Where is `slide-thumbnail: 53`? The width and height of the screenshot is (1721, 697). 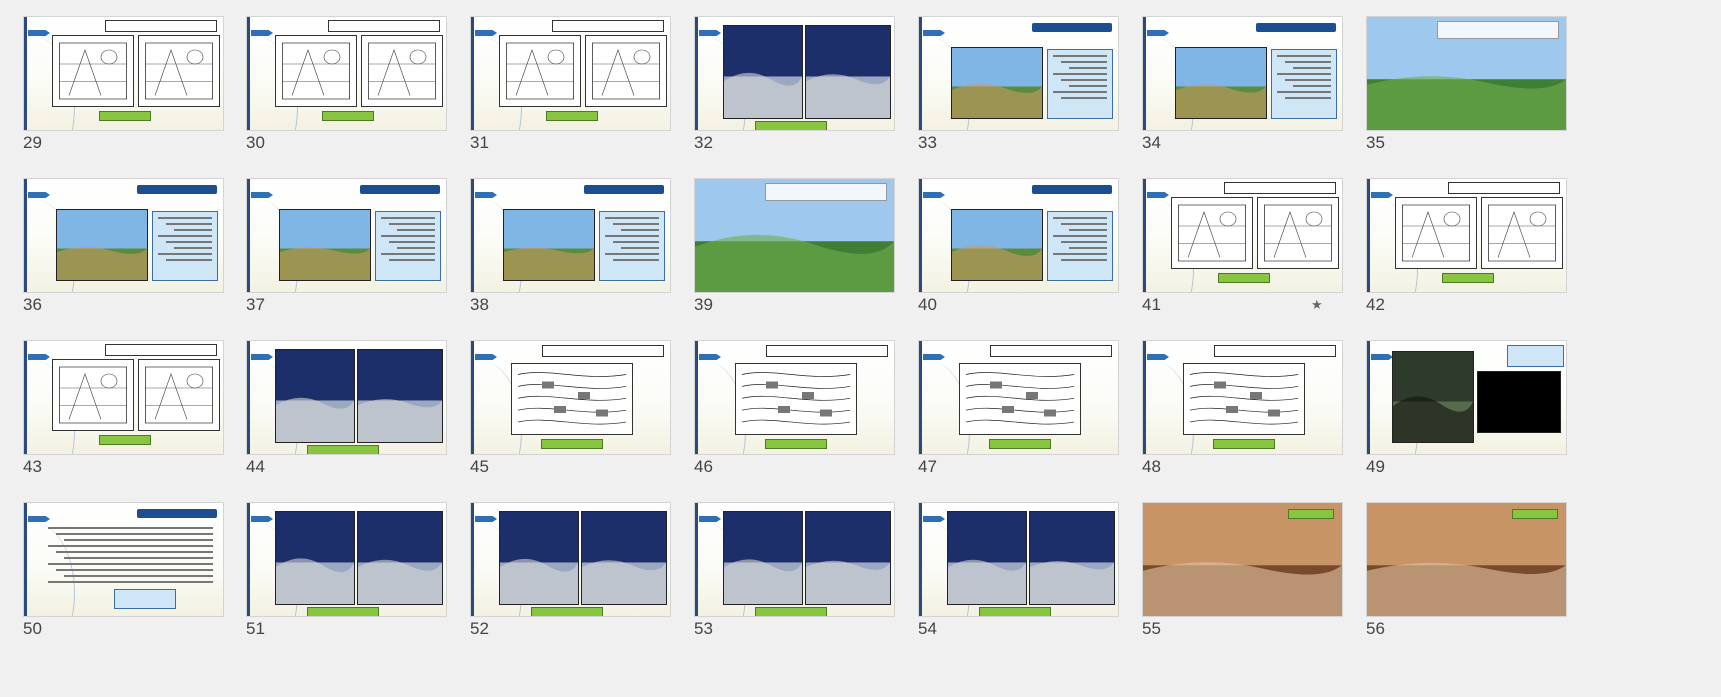 slide-thumbnail: 53 is located at coordinates (783, 570).